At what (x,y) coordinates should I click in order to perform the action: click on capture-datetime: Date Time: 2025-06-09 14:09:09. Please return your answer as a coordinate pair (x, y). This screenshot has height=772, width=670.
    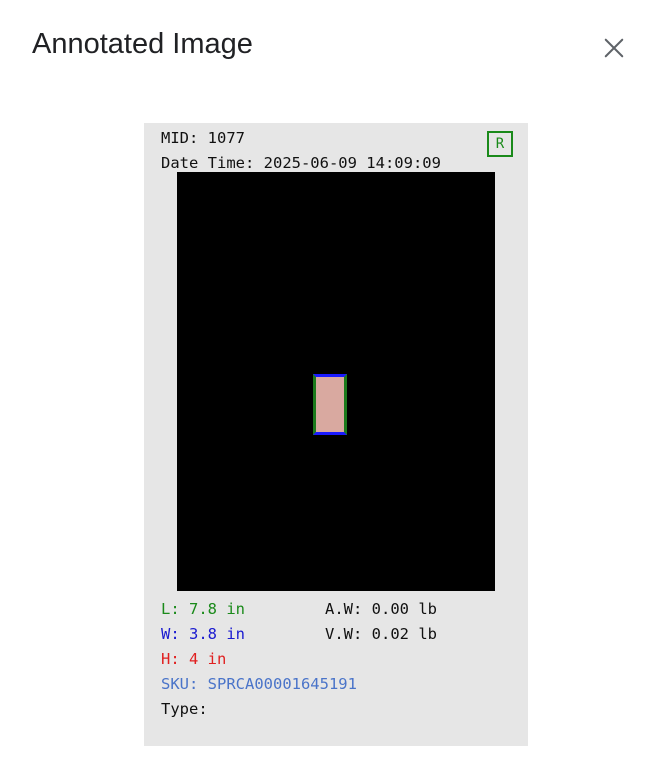
    Looking at the image, I should click on (301, 163).